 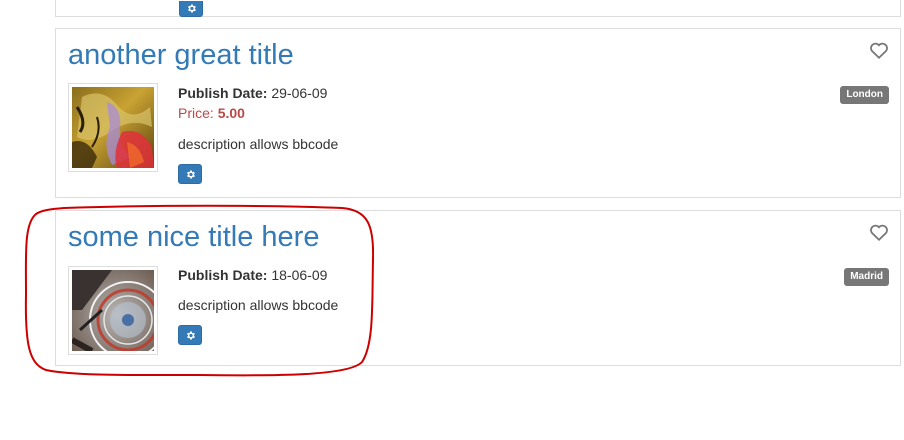 What do you see at coordinates (478, 8) in the screenshot?
I see `listing-card-previous` at bounding box center [478, 8].